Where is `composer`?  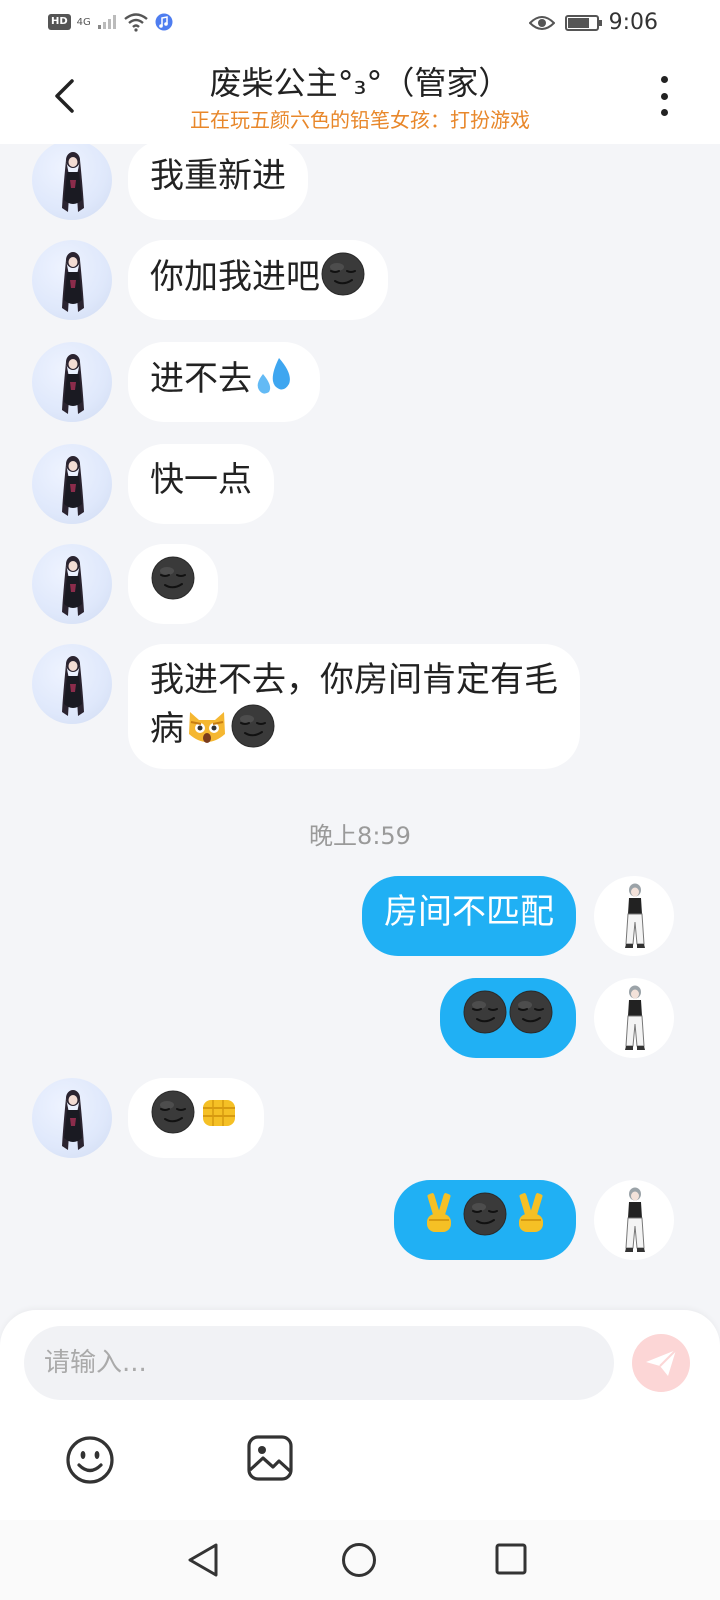 composer is located at coordinates (360, 1415).